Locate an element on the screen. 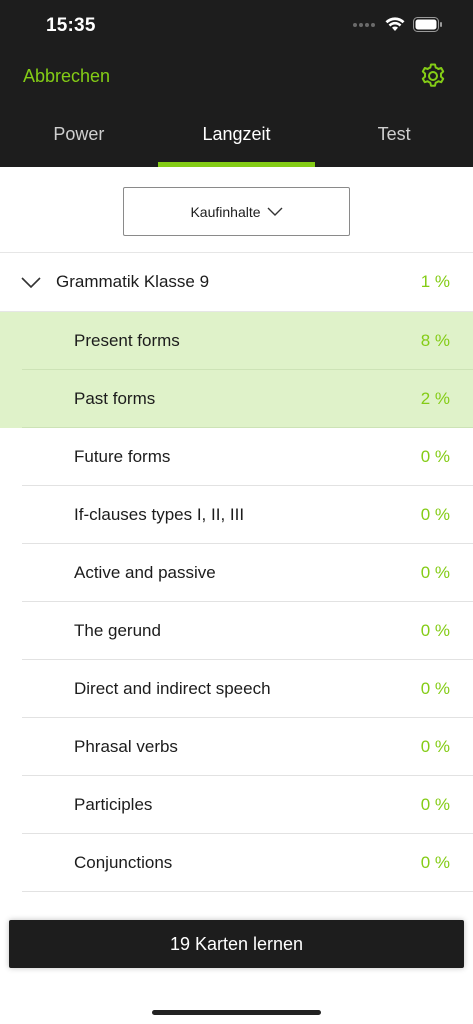  list-item: Participles 0 % is located at coordinates (236, 805).